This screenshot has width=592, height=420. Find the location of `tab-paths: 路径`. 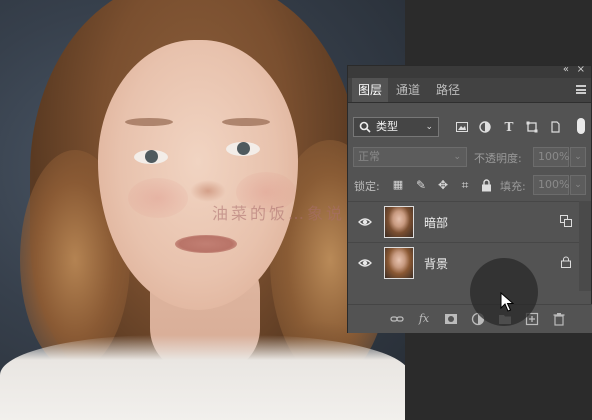

tab-paths: 路径 is located at coordinates (448, 90).